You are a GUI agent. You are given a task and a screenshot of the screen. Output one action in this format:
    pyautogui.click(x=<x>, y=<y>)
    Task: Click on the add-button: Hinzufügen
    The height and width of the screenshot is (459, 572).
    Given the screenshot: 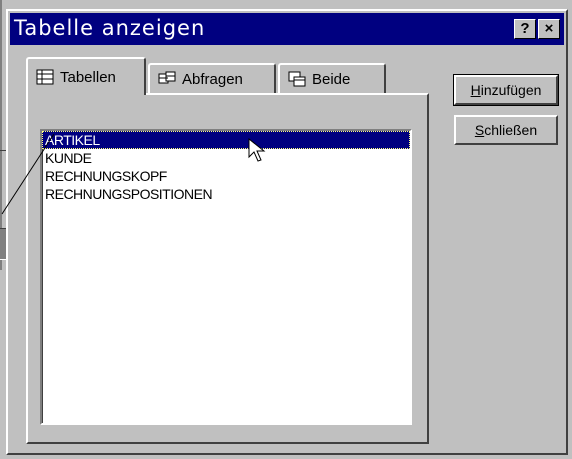 What is the action you would take?
    pyautogui.click(x=506, y=90)
    